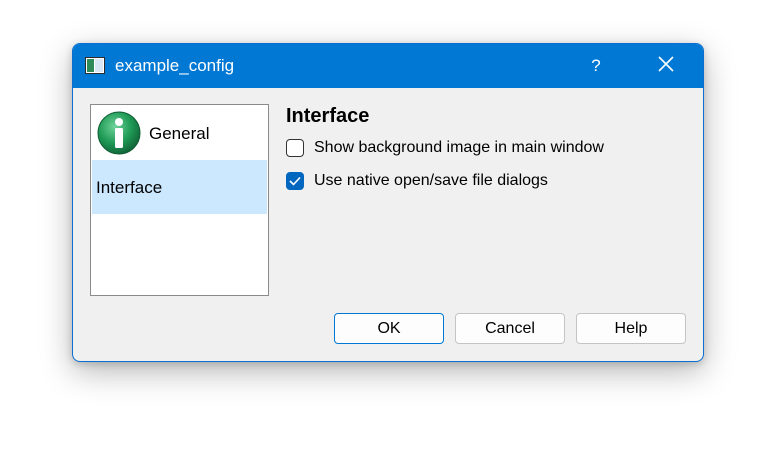 The width and height of the screenshot is (777, 463). Describe the element at coordinates (119, 133) in the screenshot. I see `info-icon` at that location.